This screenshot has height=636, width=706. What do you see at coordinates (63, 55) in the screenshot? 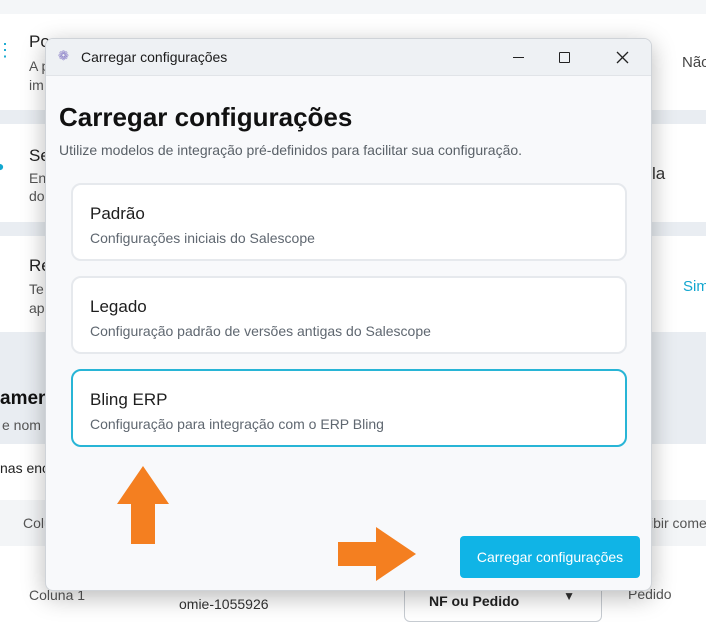
I see `gear-icon: ❁` at bounding box center [63, 55].